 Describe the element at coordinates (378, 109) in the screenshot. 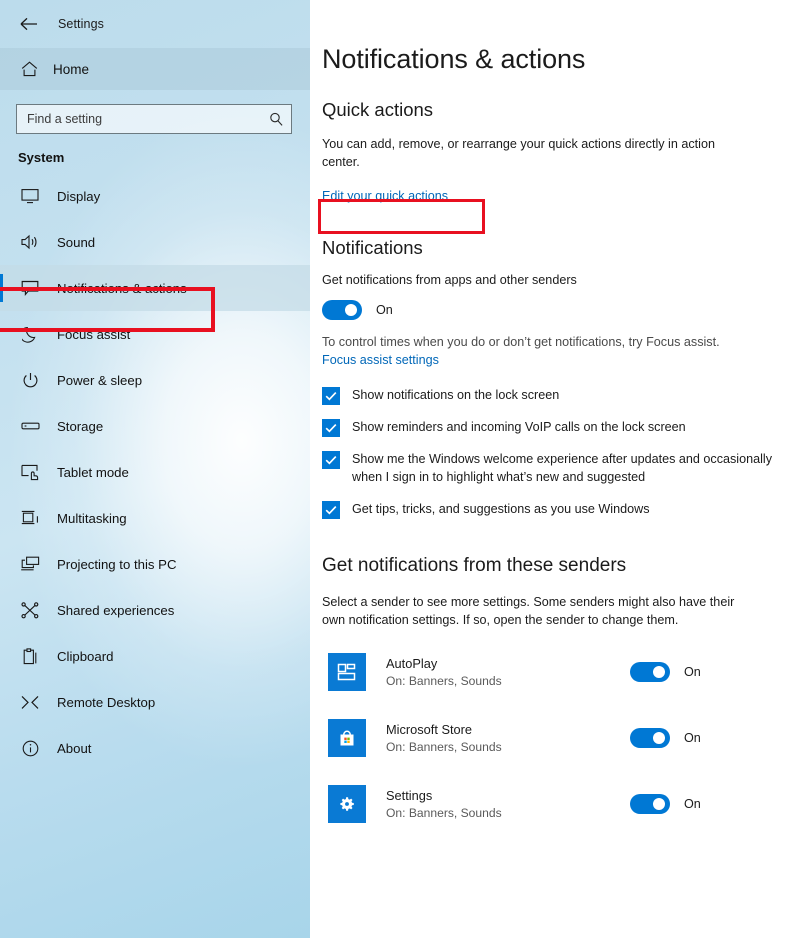

I see `quick-actions-heading: Quick actions` at that location.